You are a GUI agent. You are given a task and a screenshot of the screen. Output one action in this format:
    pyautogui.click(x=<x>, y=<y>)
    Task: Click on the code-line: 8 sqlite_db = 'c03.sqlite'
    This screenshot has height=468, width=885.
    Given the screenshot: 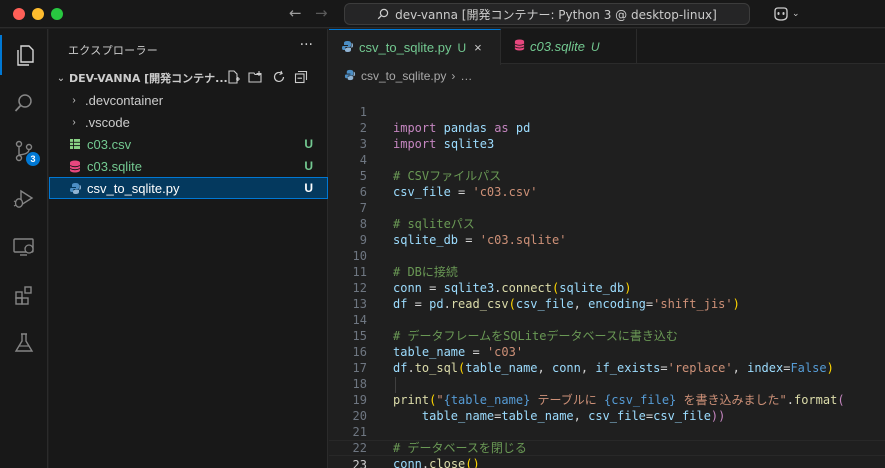 What is the action you would take?
    pyautogui.click(x=463, y=232)
    